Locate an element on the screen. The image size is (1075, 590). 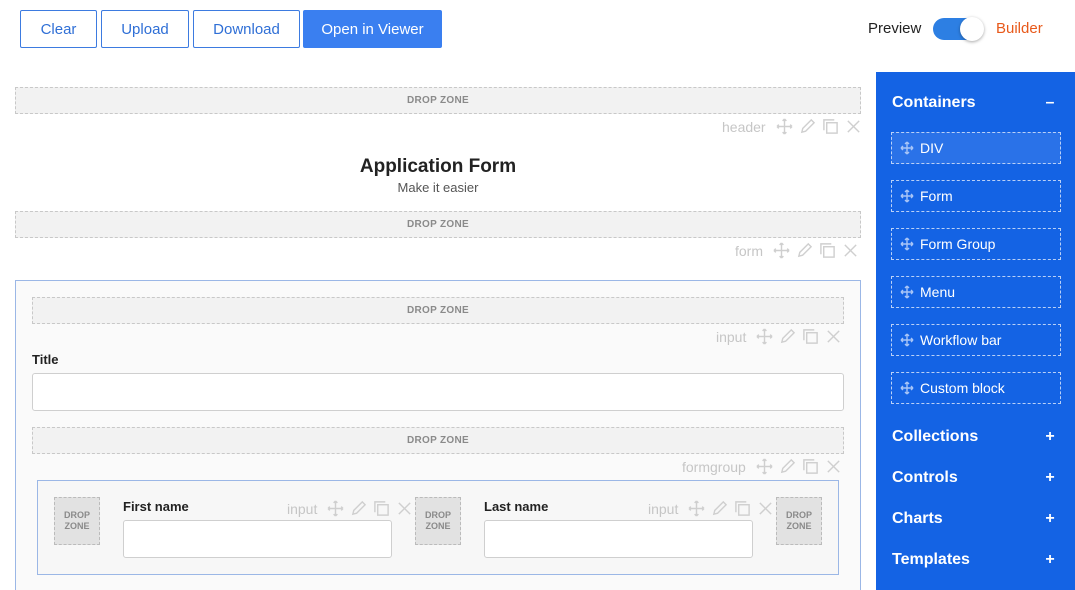
title-input is located at coordinates (438, 392).